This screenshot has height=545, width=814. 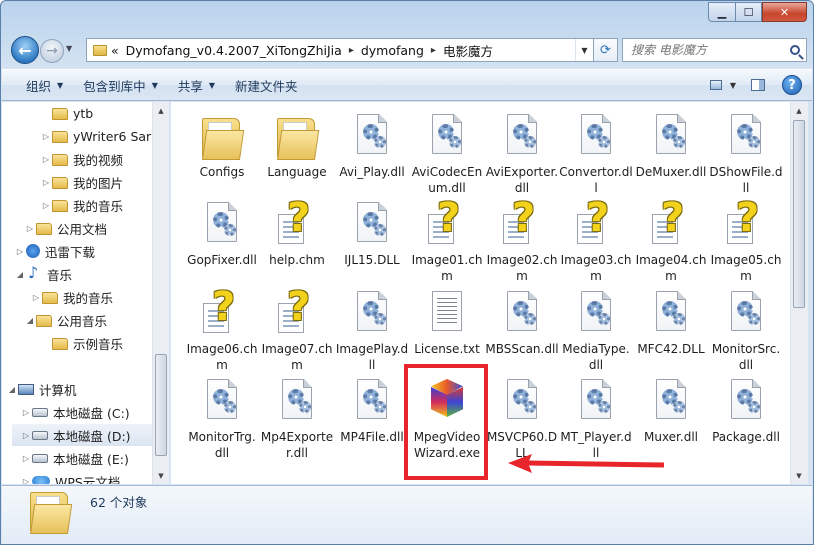 What do you see at coordinates (66, 113) in the screenshot?
I see `tree-item: ytb` at bounding box center [66, 113].